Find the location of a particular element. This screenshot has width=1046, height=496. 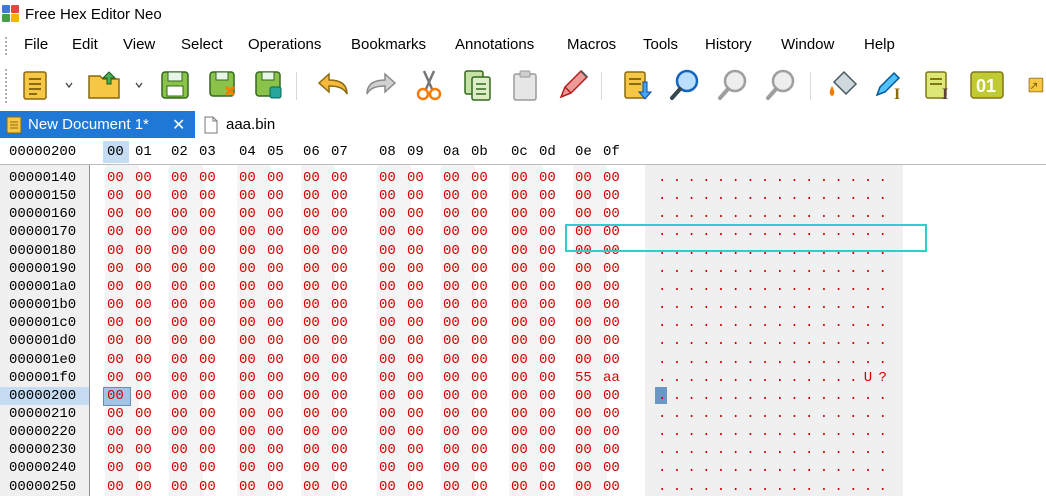

insert-text-icon: I is located at coordinates (939, 85).